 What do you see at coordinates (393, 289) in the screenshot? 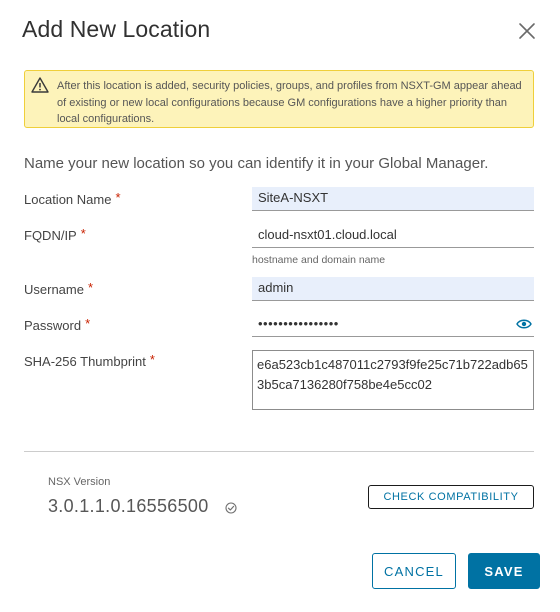
I see `username-input: admin` at bounding box center [393, 289].